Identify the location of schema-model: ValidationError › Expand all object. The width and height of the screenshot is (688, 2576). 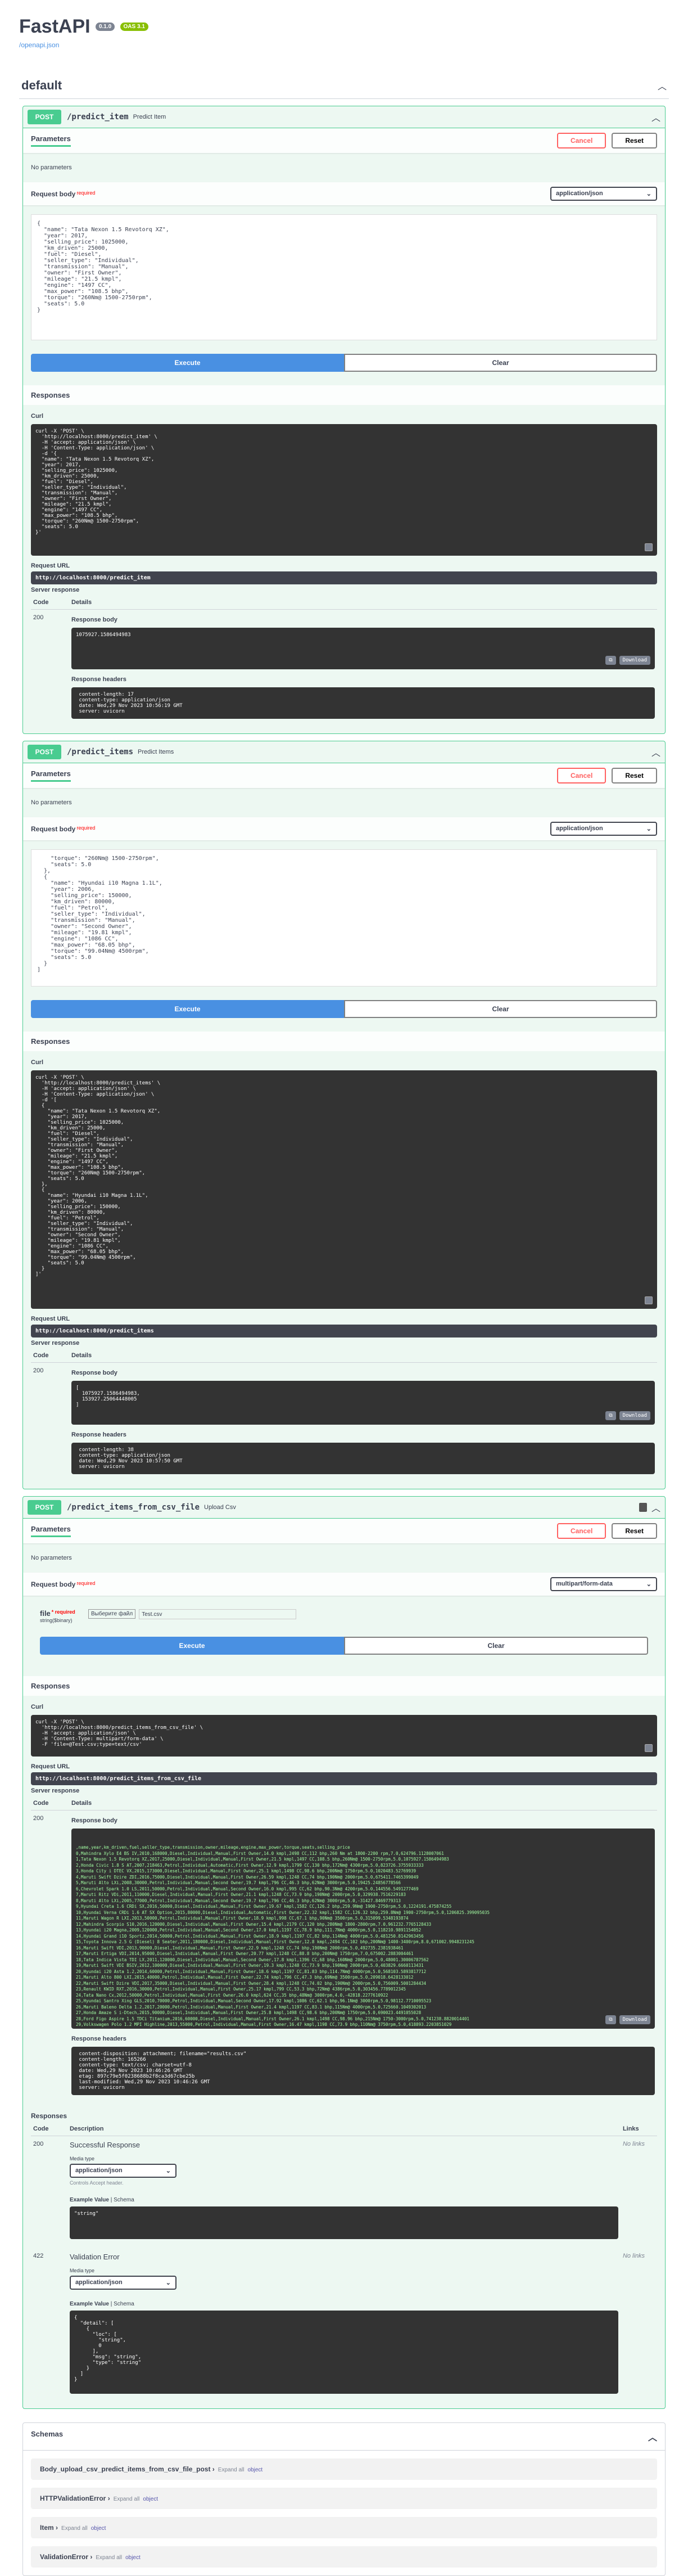
(344, 2557).